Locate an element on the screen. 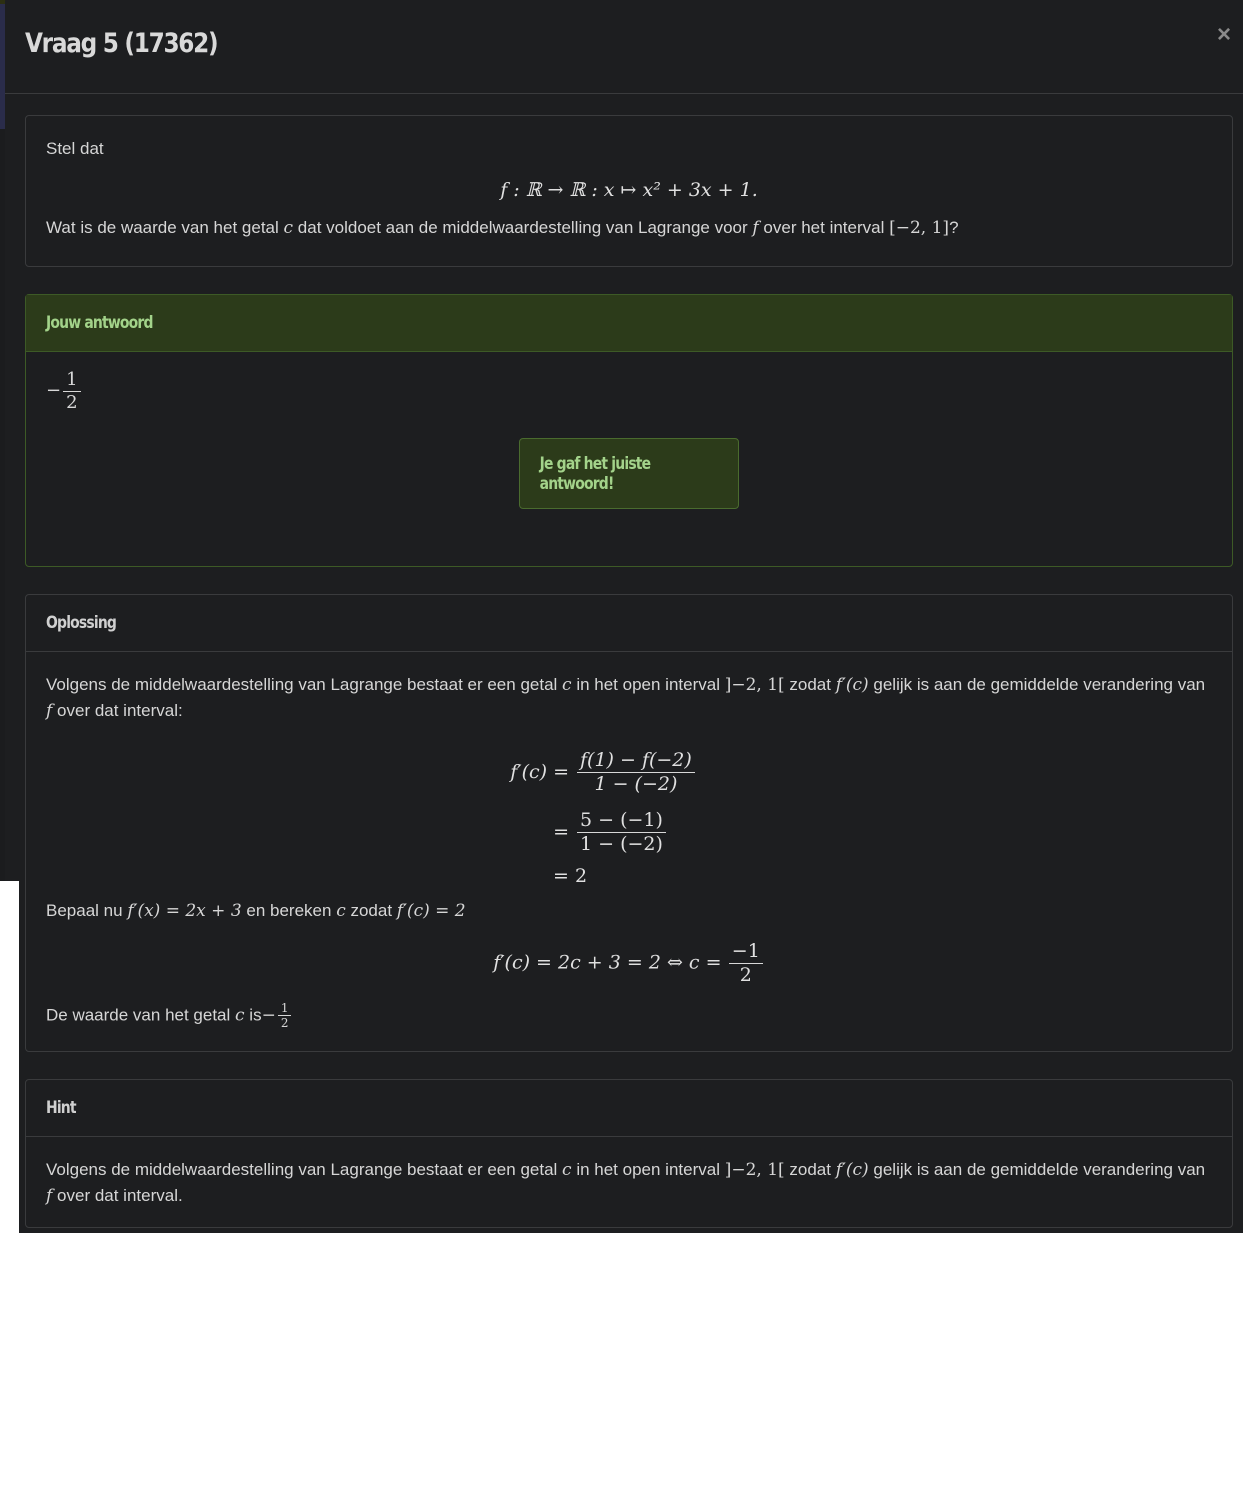 This screenshot has height=1485, width=1243. solution-equation-c: f′(c) = 2c + 3 = 2 ⇔ c = −1 2 is located at coordinates (629, 963).